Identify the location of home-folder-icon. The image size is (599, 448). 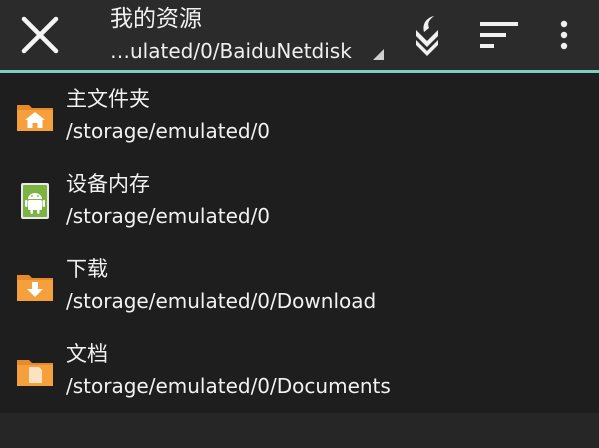
(35, 118).